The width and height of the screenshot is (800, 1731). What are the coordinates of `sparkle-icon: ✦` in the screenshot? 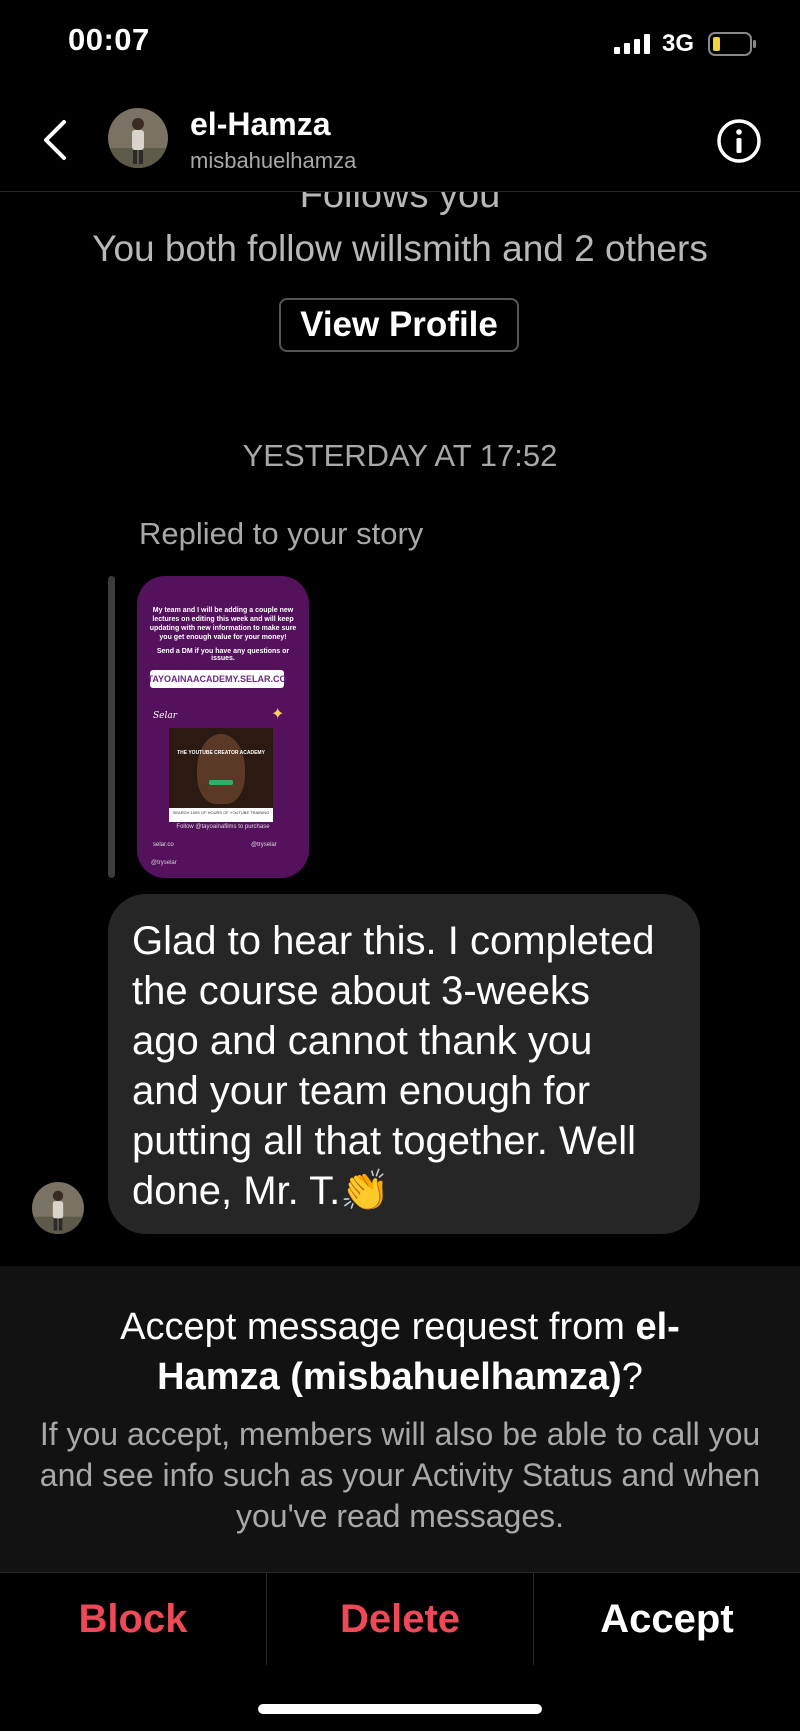 It's located at (278, 714).